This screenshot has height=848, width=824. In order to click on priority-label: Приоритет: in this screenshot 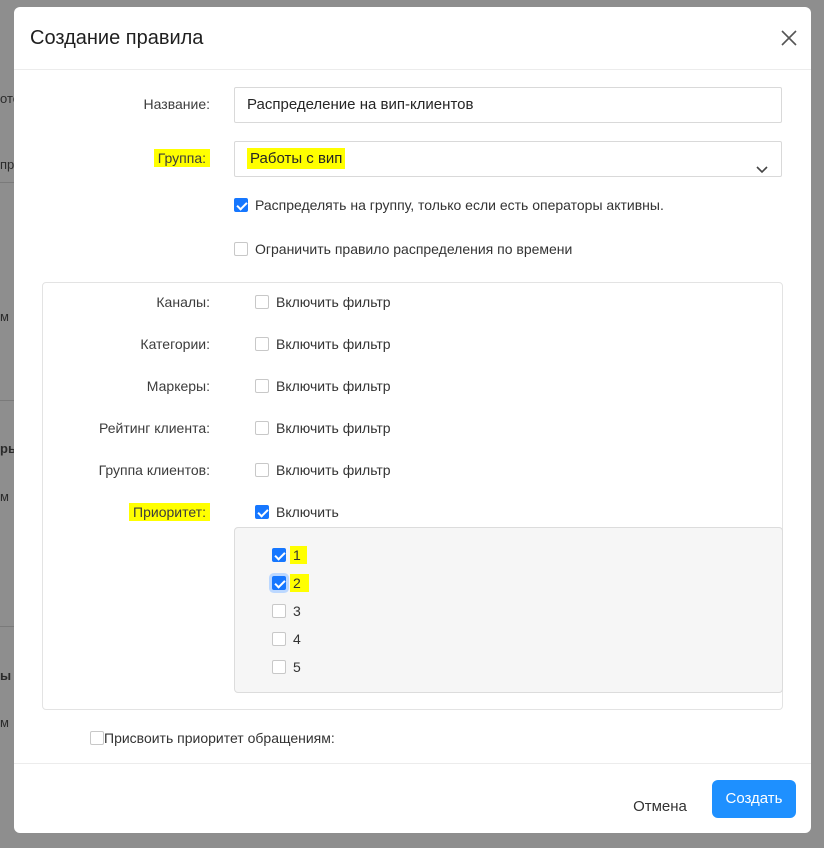, I will do `click(132, 512)`.